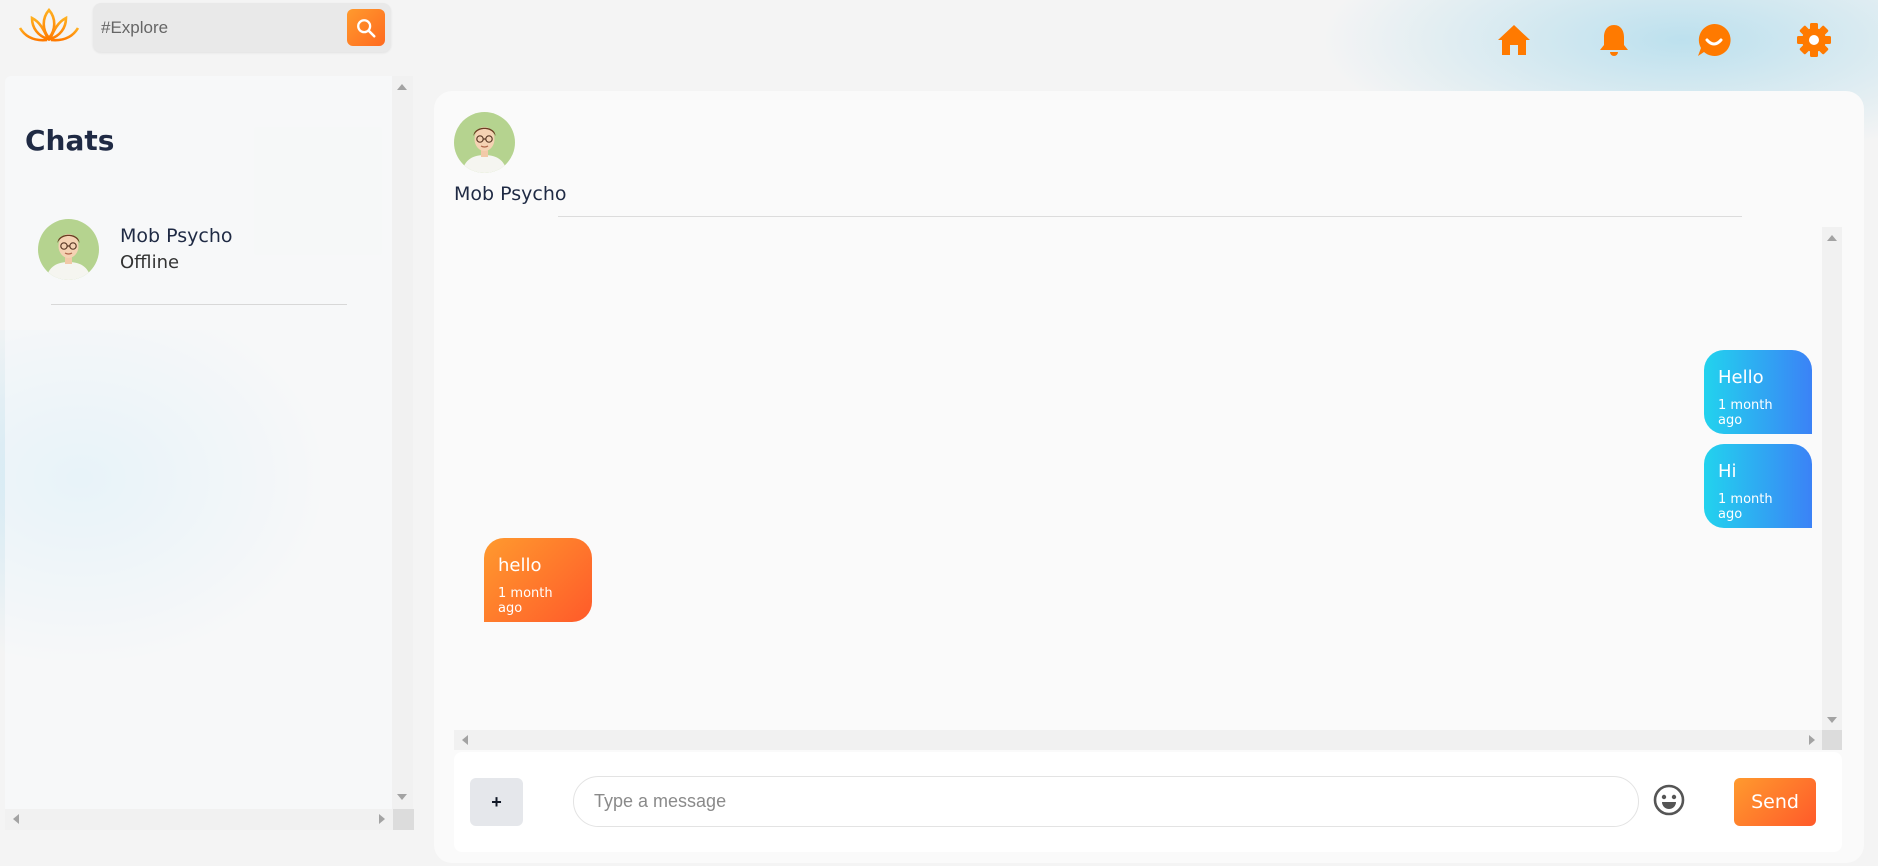  Describe the element at coordinates (176, 236) in the screenshot. I see `chat-contact-name: Mob Psycho` at that location.